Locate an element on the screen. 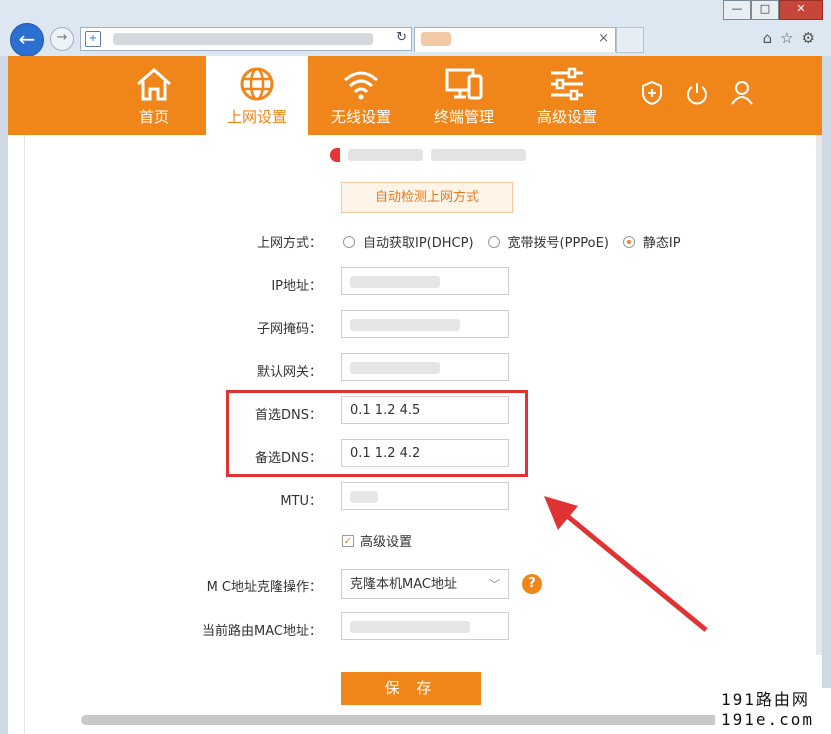 The height and width of the screenshot is (734, 831). tab-close-icon: × is located at coordinates (603, 38).